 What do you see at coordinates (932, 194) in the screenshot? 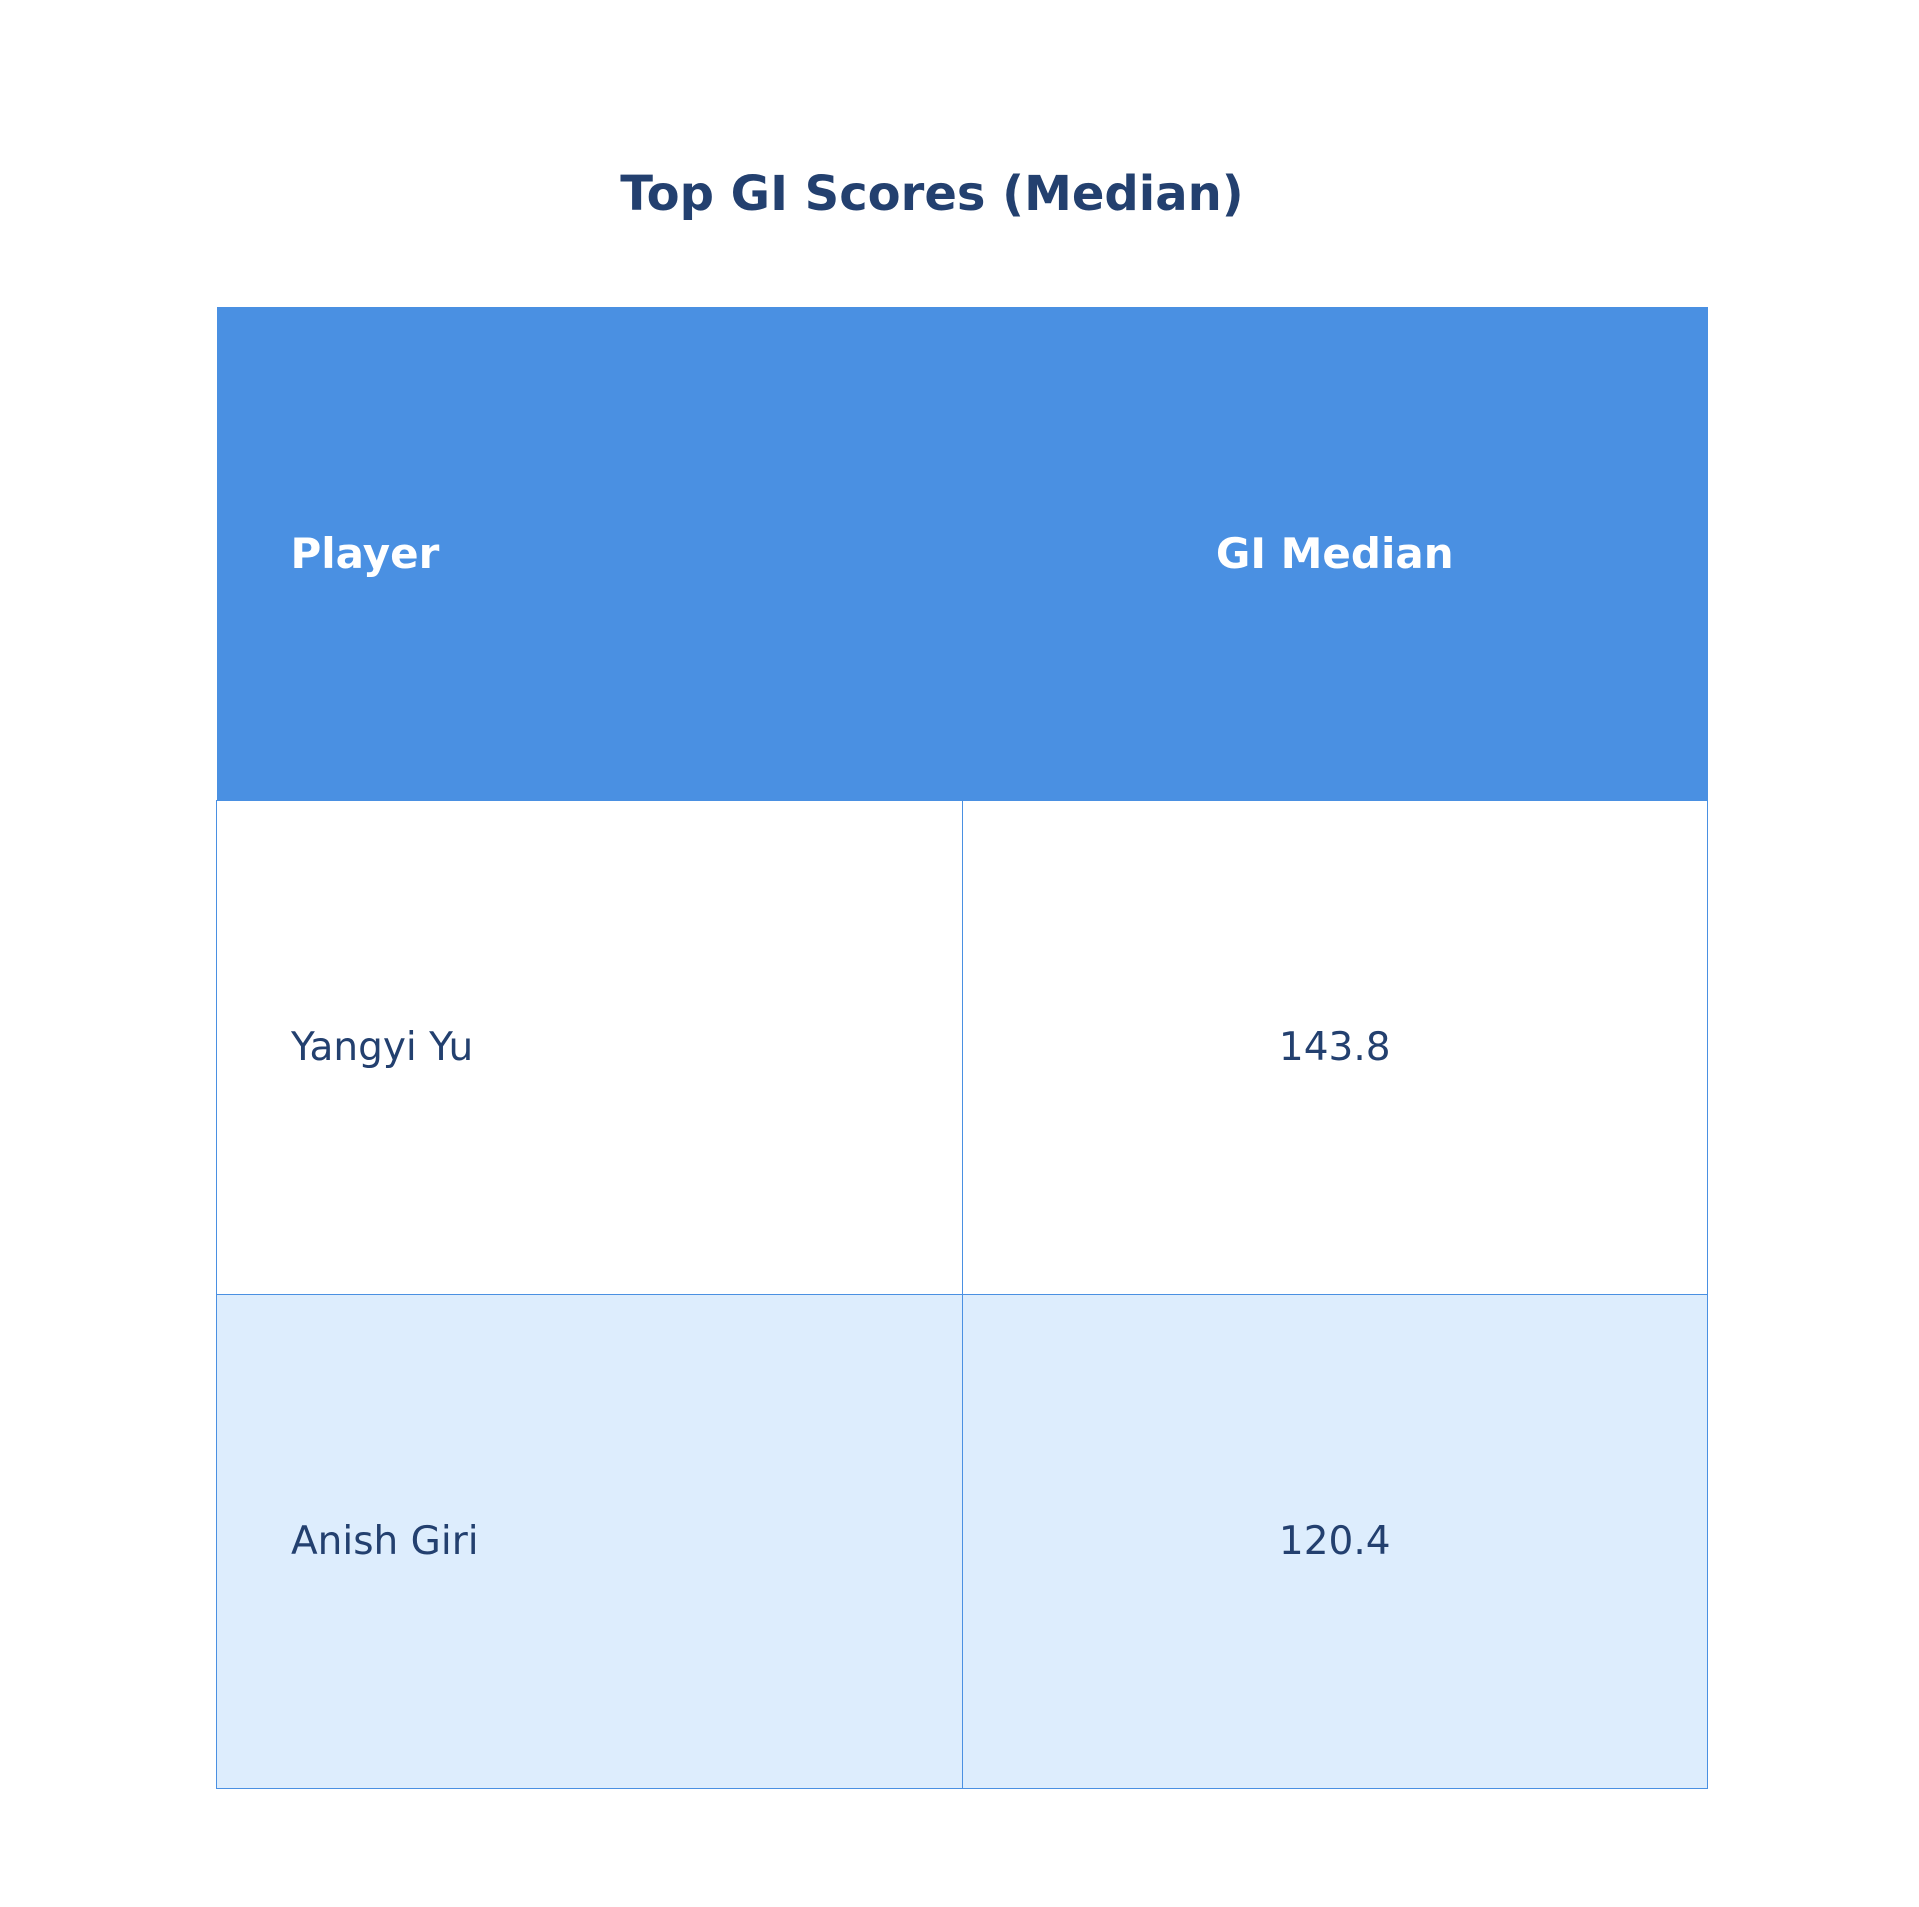
I see `chart-title: Top GI Scores (Median)` at bounding box center [932, 194].